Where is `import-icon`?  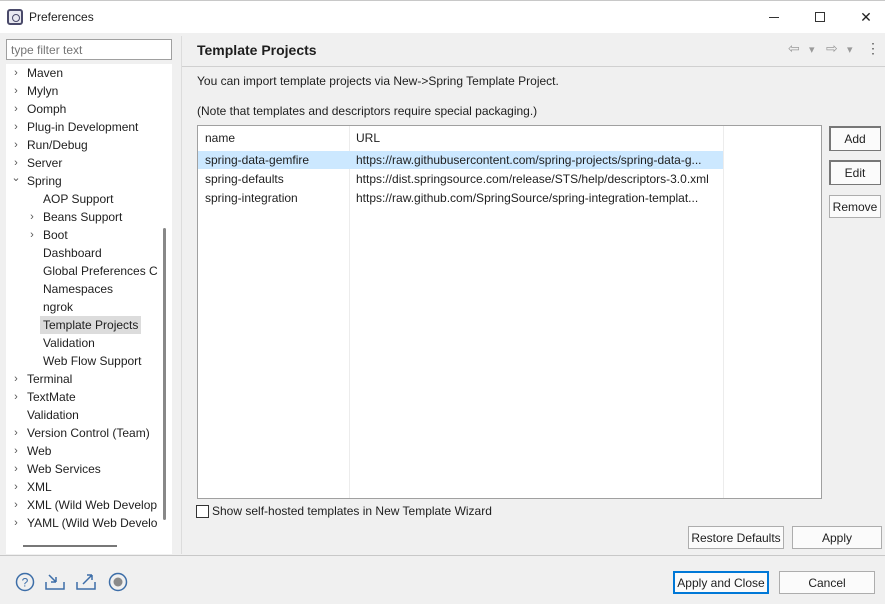
import-icon is located at coordinates (55, 582).